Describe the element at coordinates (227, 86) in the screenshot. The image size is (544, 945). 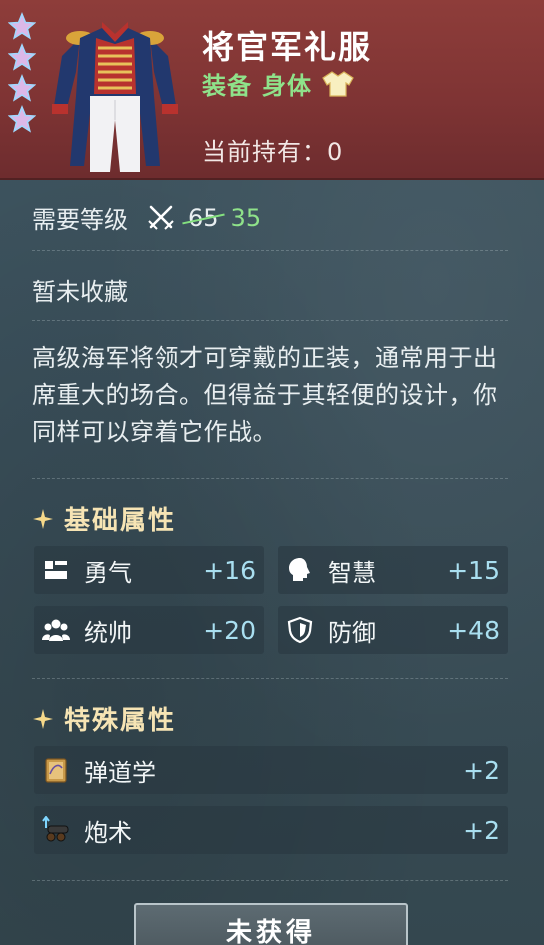
I see `item-category: 装备` at that location.